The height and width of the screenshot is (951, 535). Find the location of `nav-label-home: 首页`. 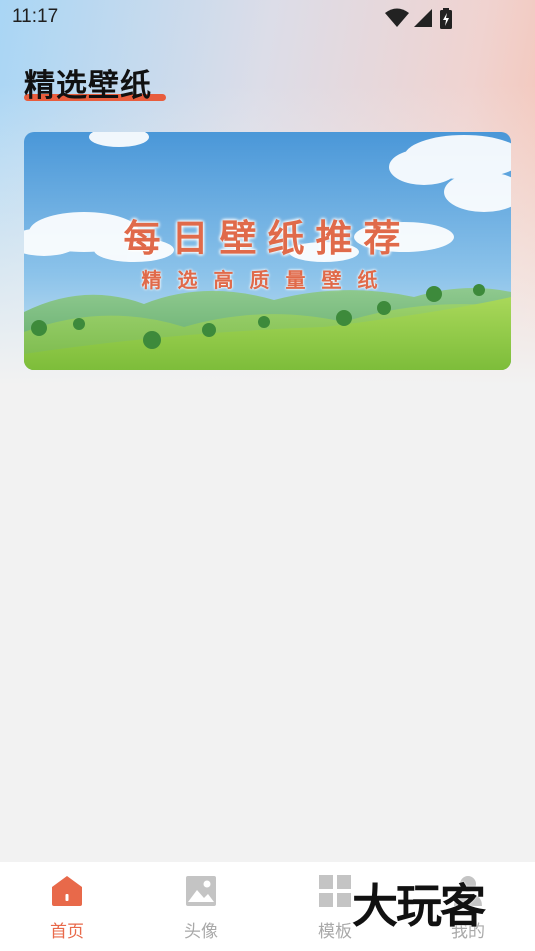

nav-label-home: 首页 is located at coordinates (67, 932).